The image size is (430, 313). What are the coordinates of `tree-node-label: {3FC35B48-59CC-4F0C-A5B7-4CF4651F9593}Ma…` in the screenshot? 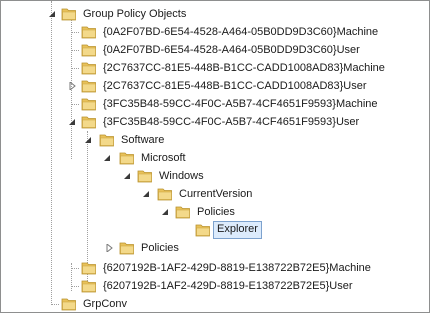 It's located at (240, 104).